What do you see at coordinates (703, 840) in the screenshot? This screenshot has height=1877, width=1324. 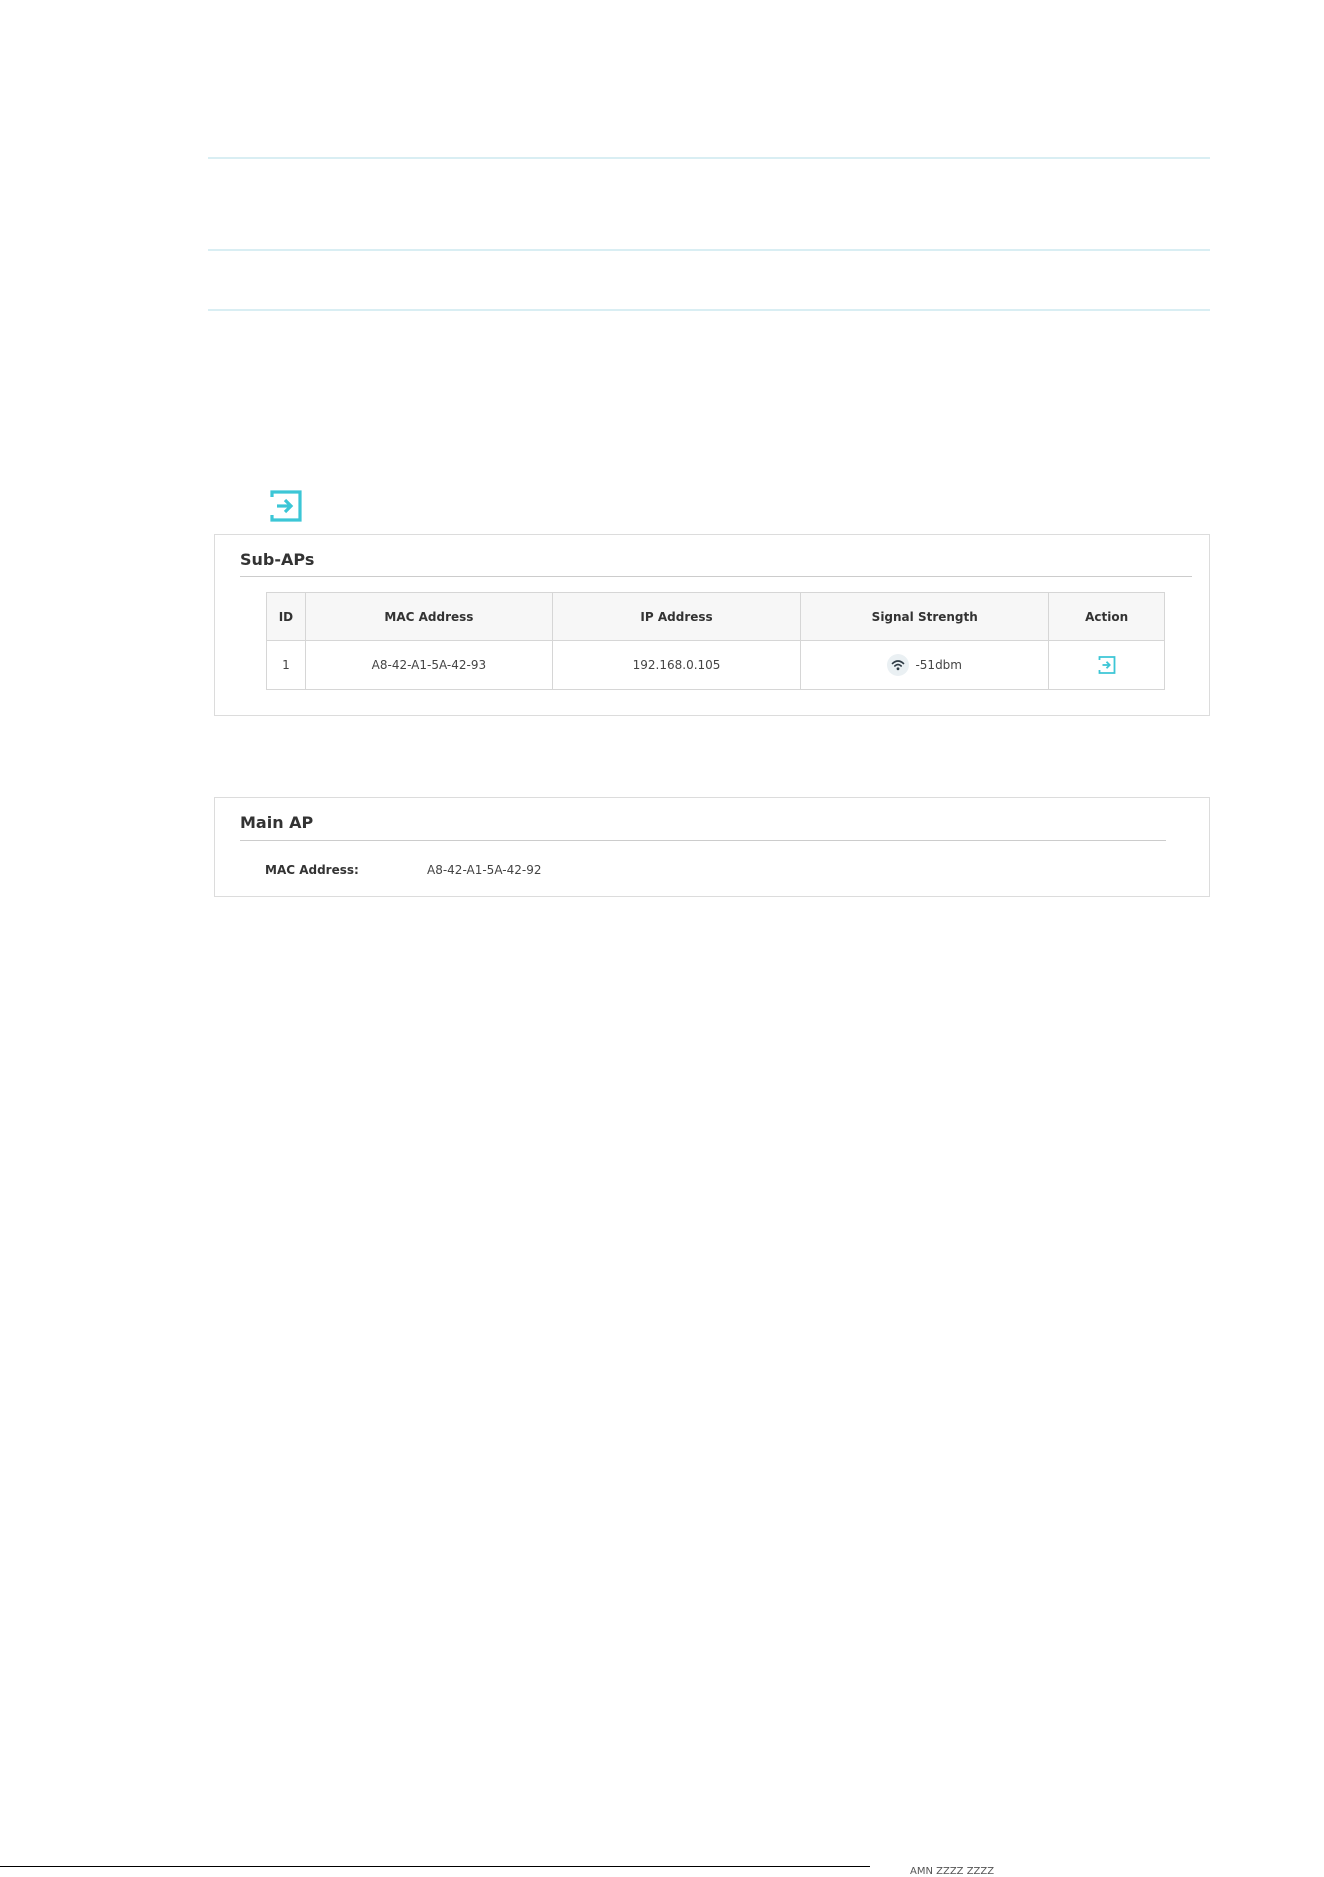 I see `main-ap-title-rule` at bounding box center [703, 840].